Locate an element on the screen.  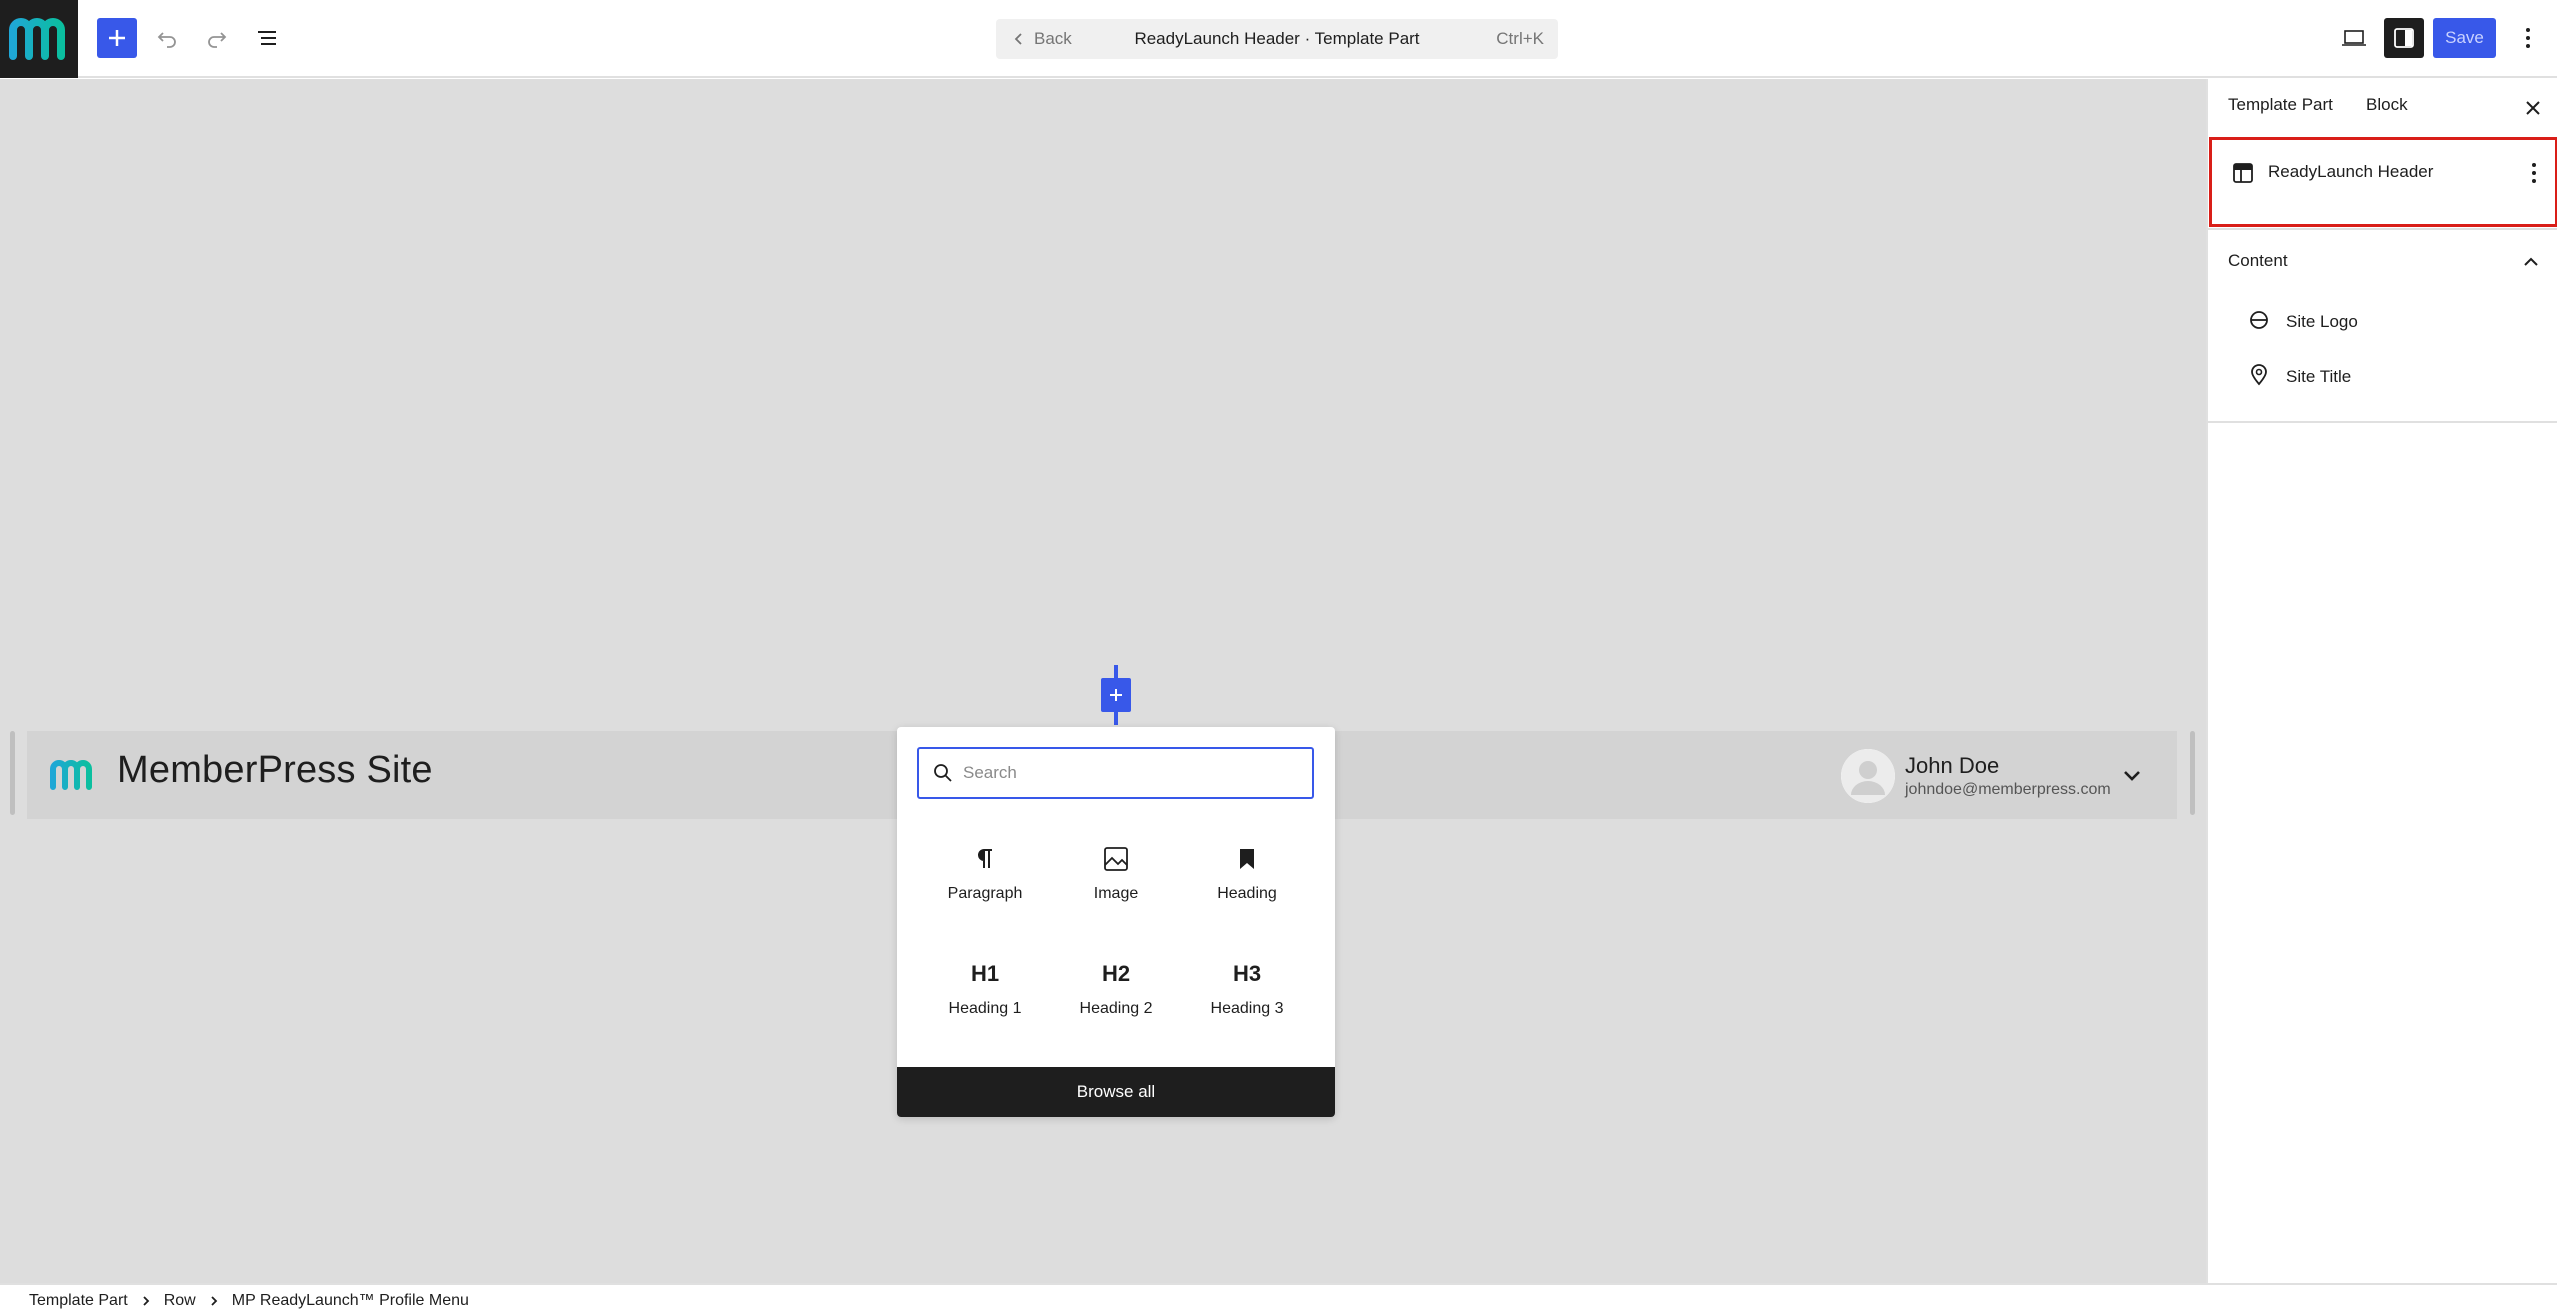
memberpress-m-icon is located at coordinates (37, 39).